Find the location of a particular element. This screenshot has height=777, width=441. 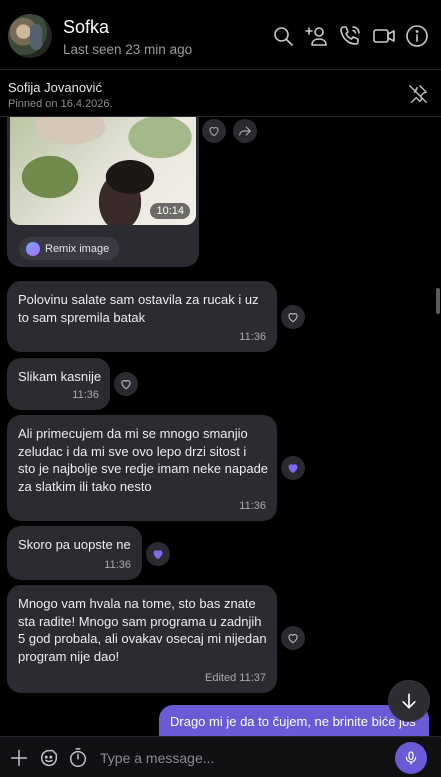

chat-header: Sofka Last seen 23 min ago is located at coordinates (220, 35).